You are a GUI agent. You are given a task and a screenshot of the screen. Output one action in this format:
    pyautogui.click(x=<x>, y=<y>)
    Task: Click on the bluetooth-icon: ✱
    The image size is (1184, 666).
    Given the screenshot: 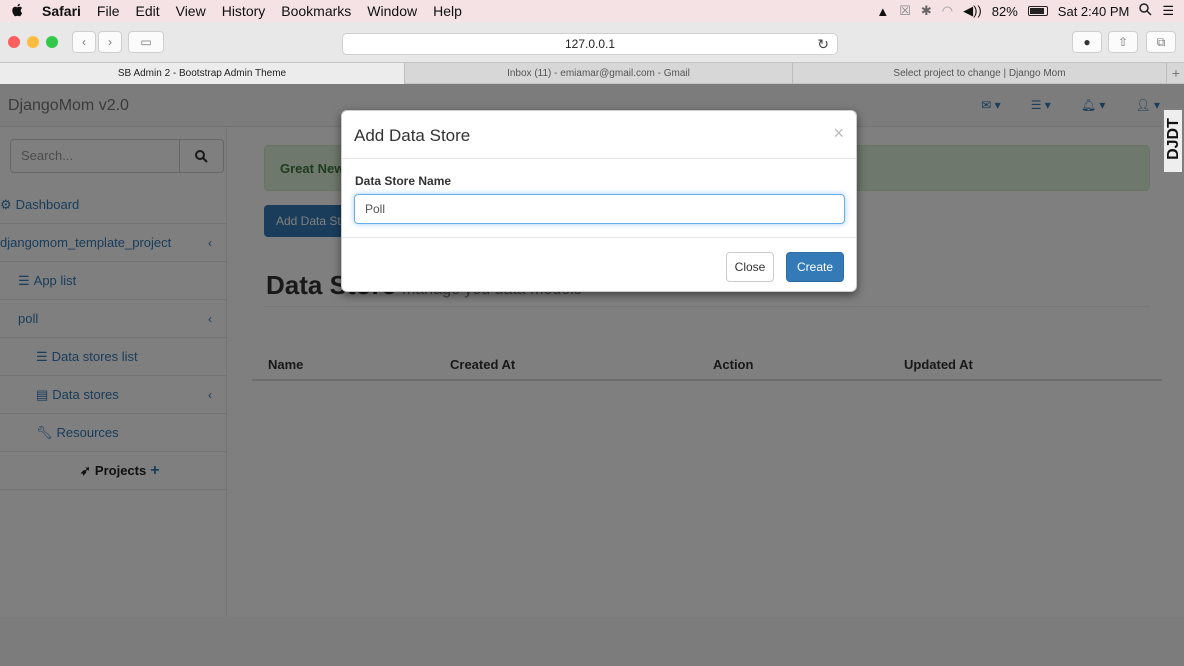 What is the action you would take?
    pyautogui.click(x=926, y=11)
    